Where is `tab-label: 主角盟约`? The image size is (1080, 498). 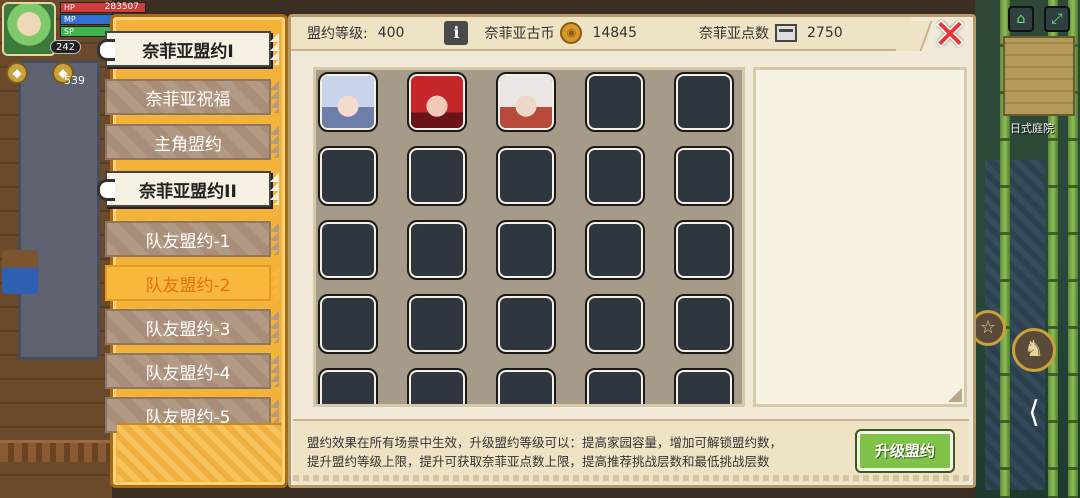 tab-label: 主角盟约 is located at coordinates (188, 144).